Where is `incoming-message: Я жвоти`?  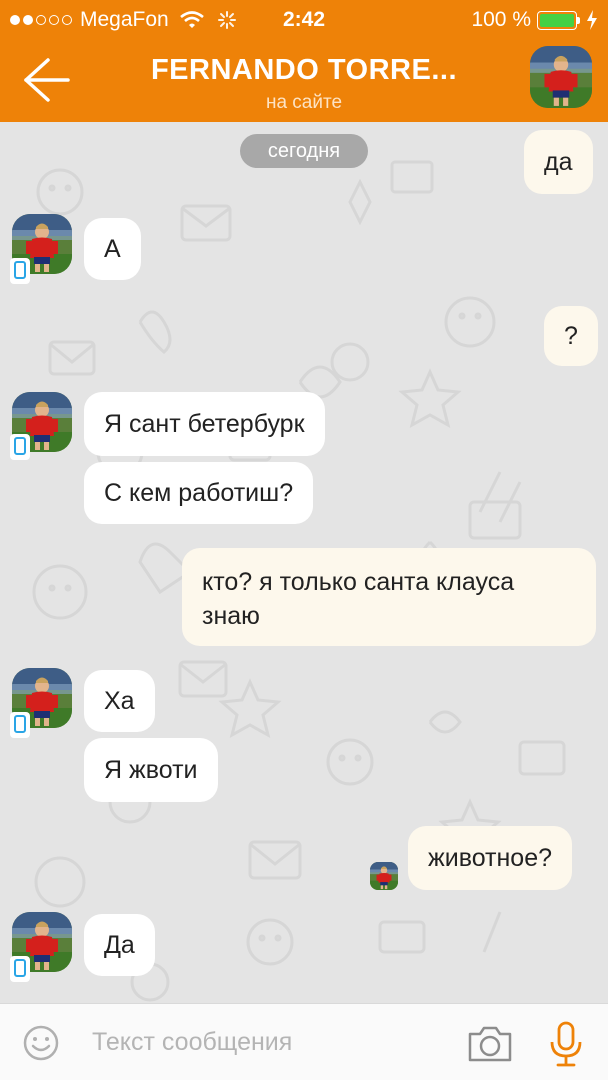 incoming-message: Я жвоти is located at coordinates (151, 770).